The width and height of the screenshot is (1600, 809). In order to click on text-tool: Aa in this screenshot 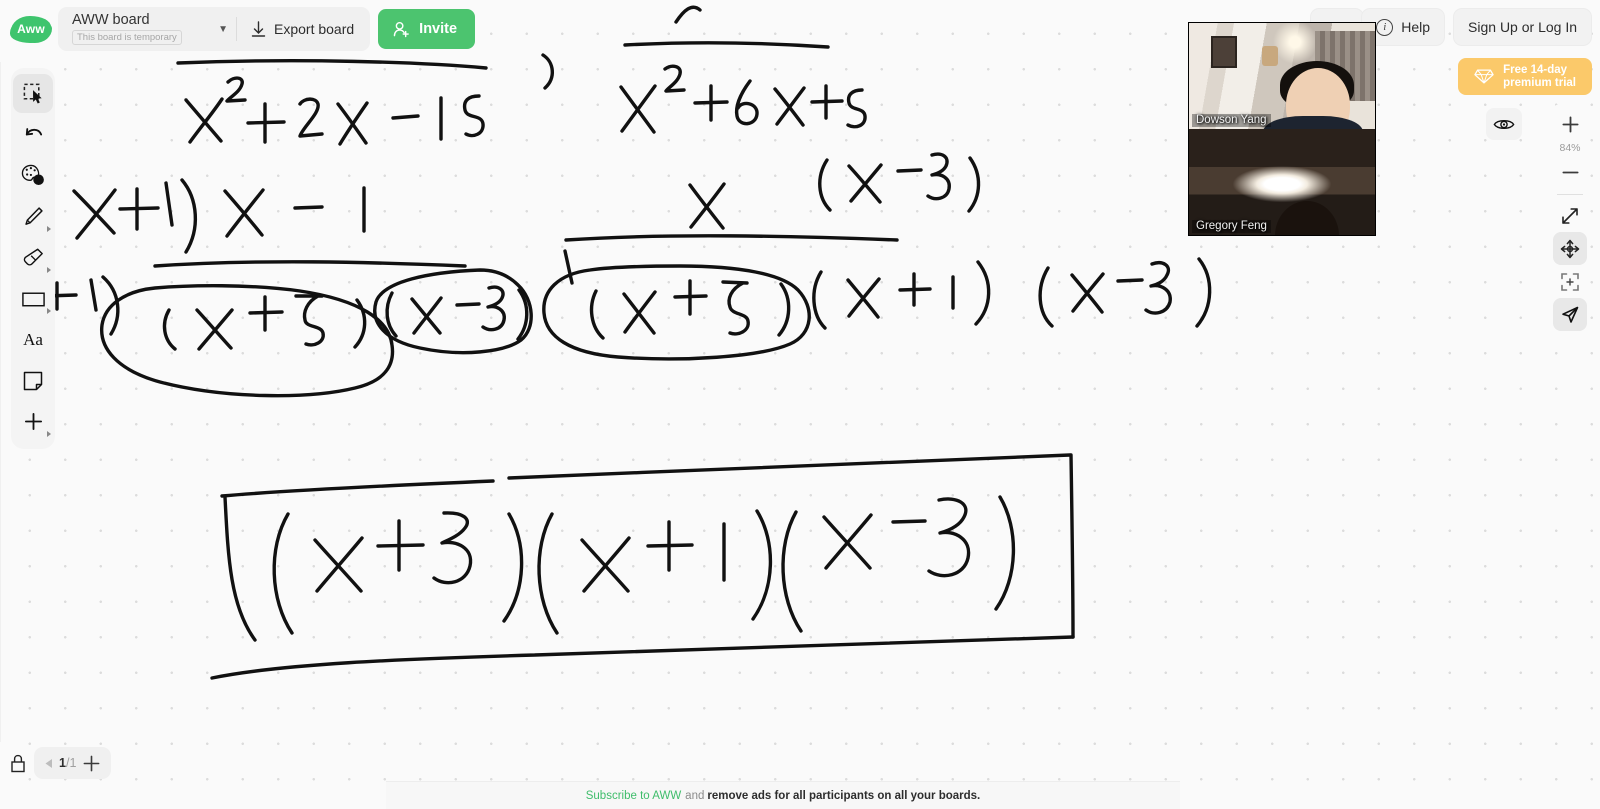, I will do `click(33, 339)`.